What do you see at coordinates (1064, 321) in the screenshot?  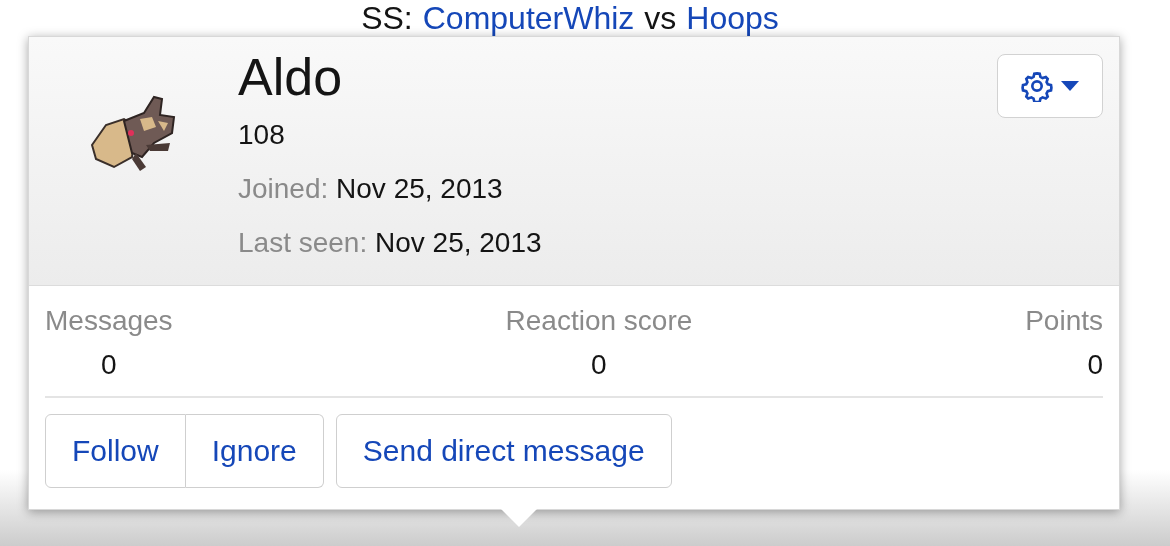 I see `stat-label: Points` at bounding box center [1064, 321].